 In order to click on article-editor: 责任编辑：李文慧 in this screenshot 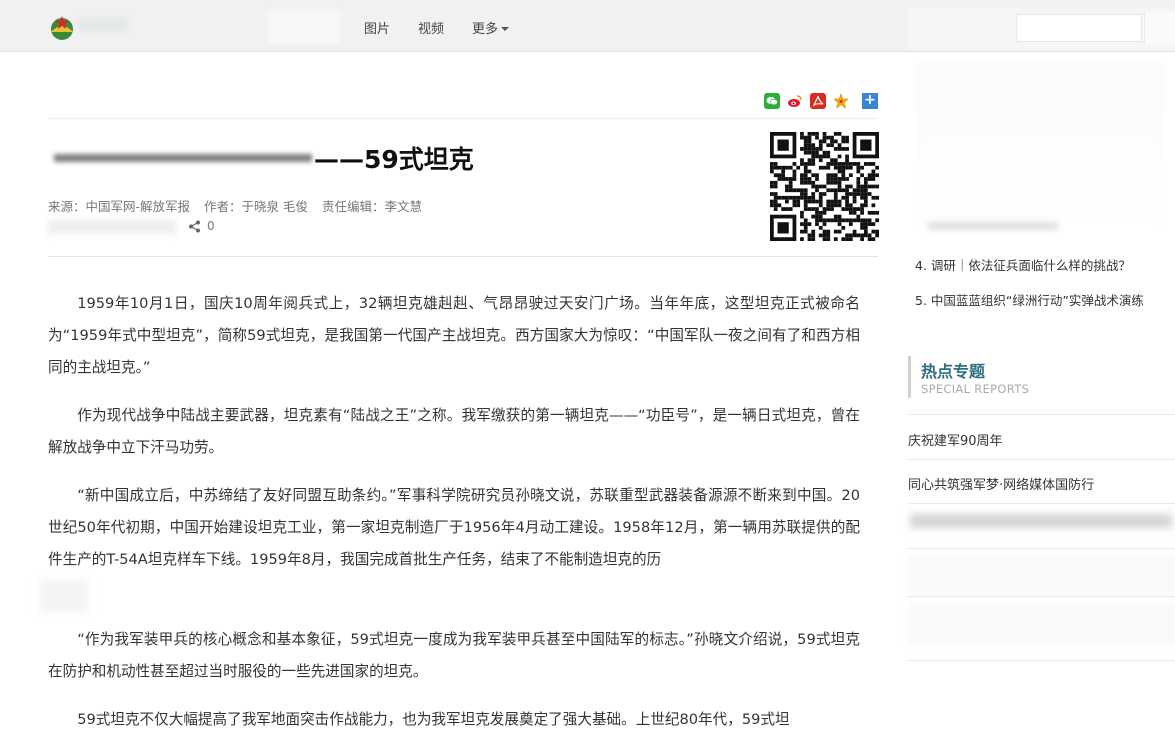, I will do `click(371, 206)`.